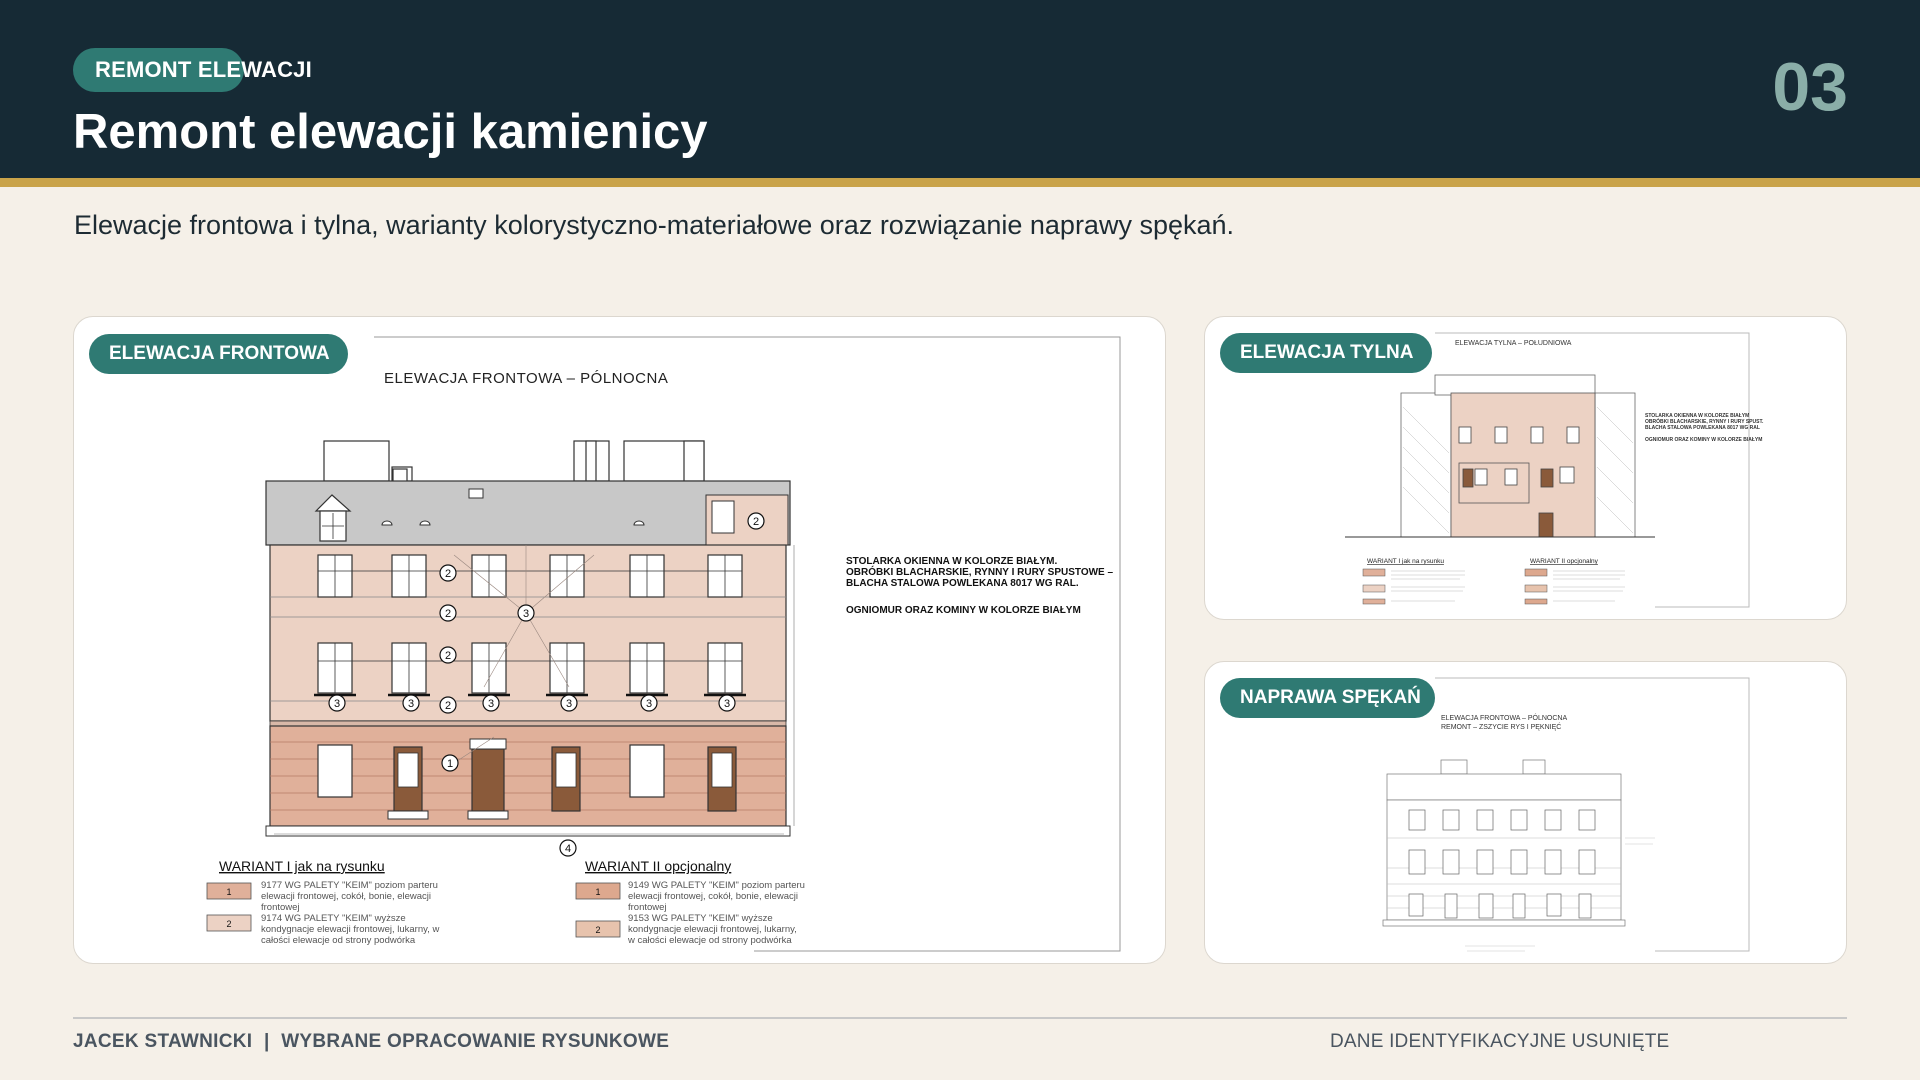 This screenshot has width=1920, height=1080. What do you see at coordinates (1405, 561) in the screenshot?
I see `rear-variant1-title: WARIANT I jak na rysunku` at bounding box center [1405, 561].